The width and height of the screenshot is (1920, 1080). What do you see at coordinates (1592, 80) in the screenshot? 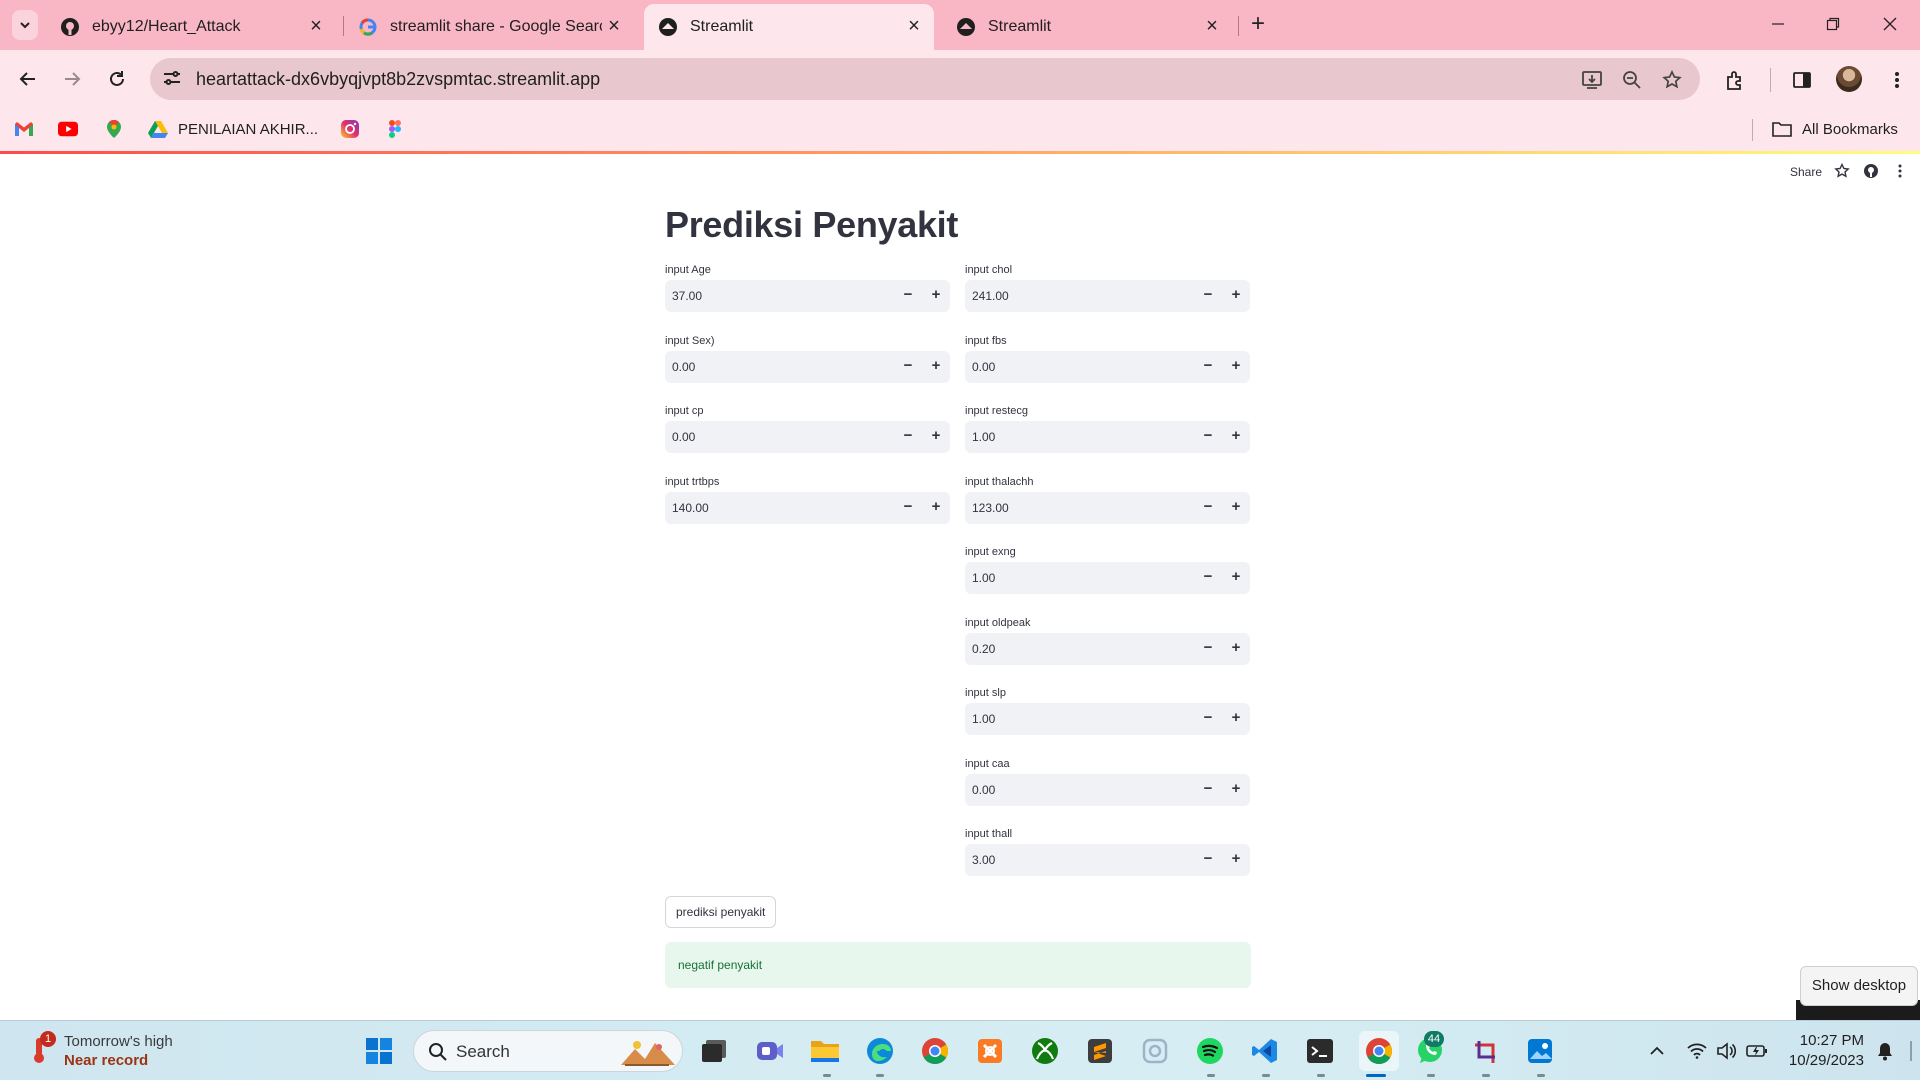
I see `install-app-icon` at bounding box center [1592, 80].